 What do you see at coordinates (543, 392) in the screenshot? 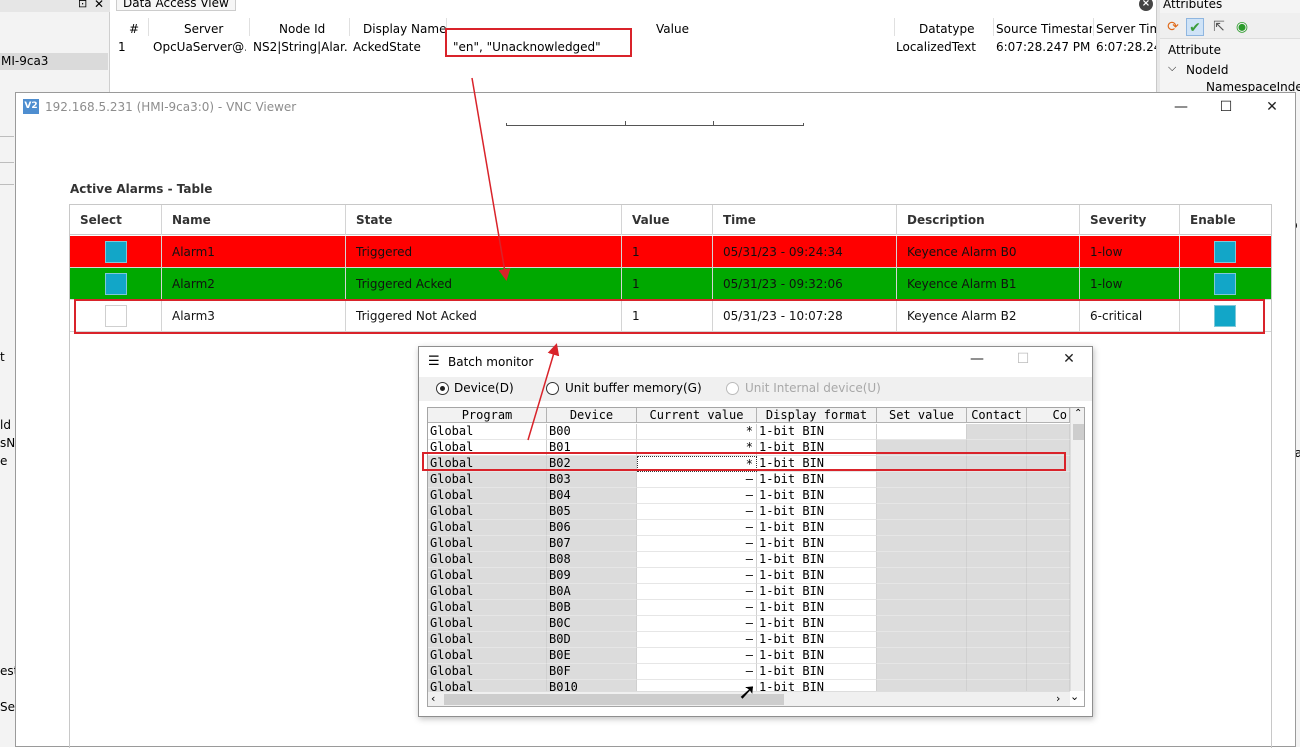
I see `arrow-b02-to-alarm3` at bounding box center [543, 392].